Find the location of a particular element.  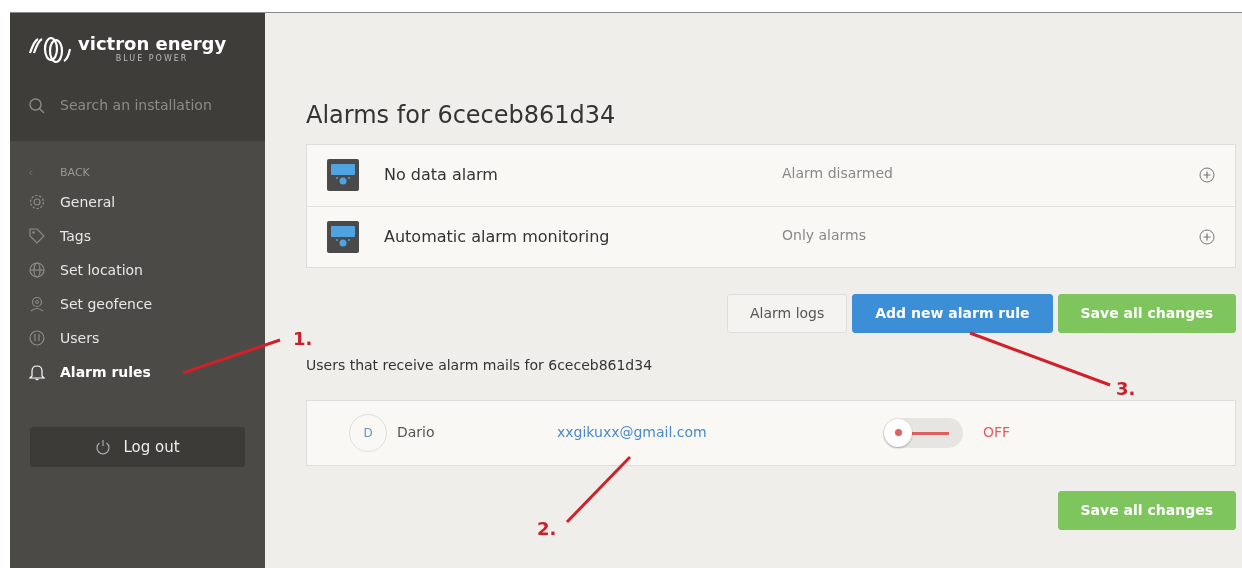

page-title: Alarms for 6ceceb861d34 is located at coordinates (461, 115).